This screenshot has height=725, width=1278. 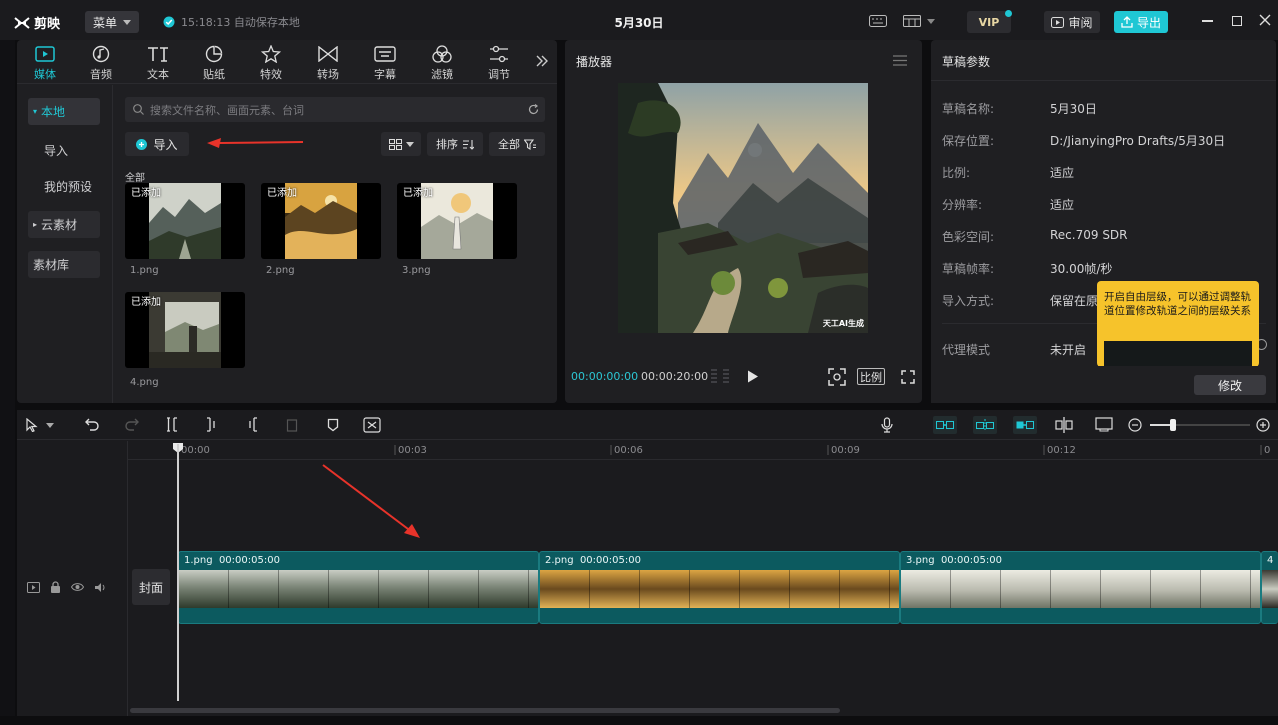 I want to click on select-tool-button, so click(x=40, y=425).